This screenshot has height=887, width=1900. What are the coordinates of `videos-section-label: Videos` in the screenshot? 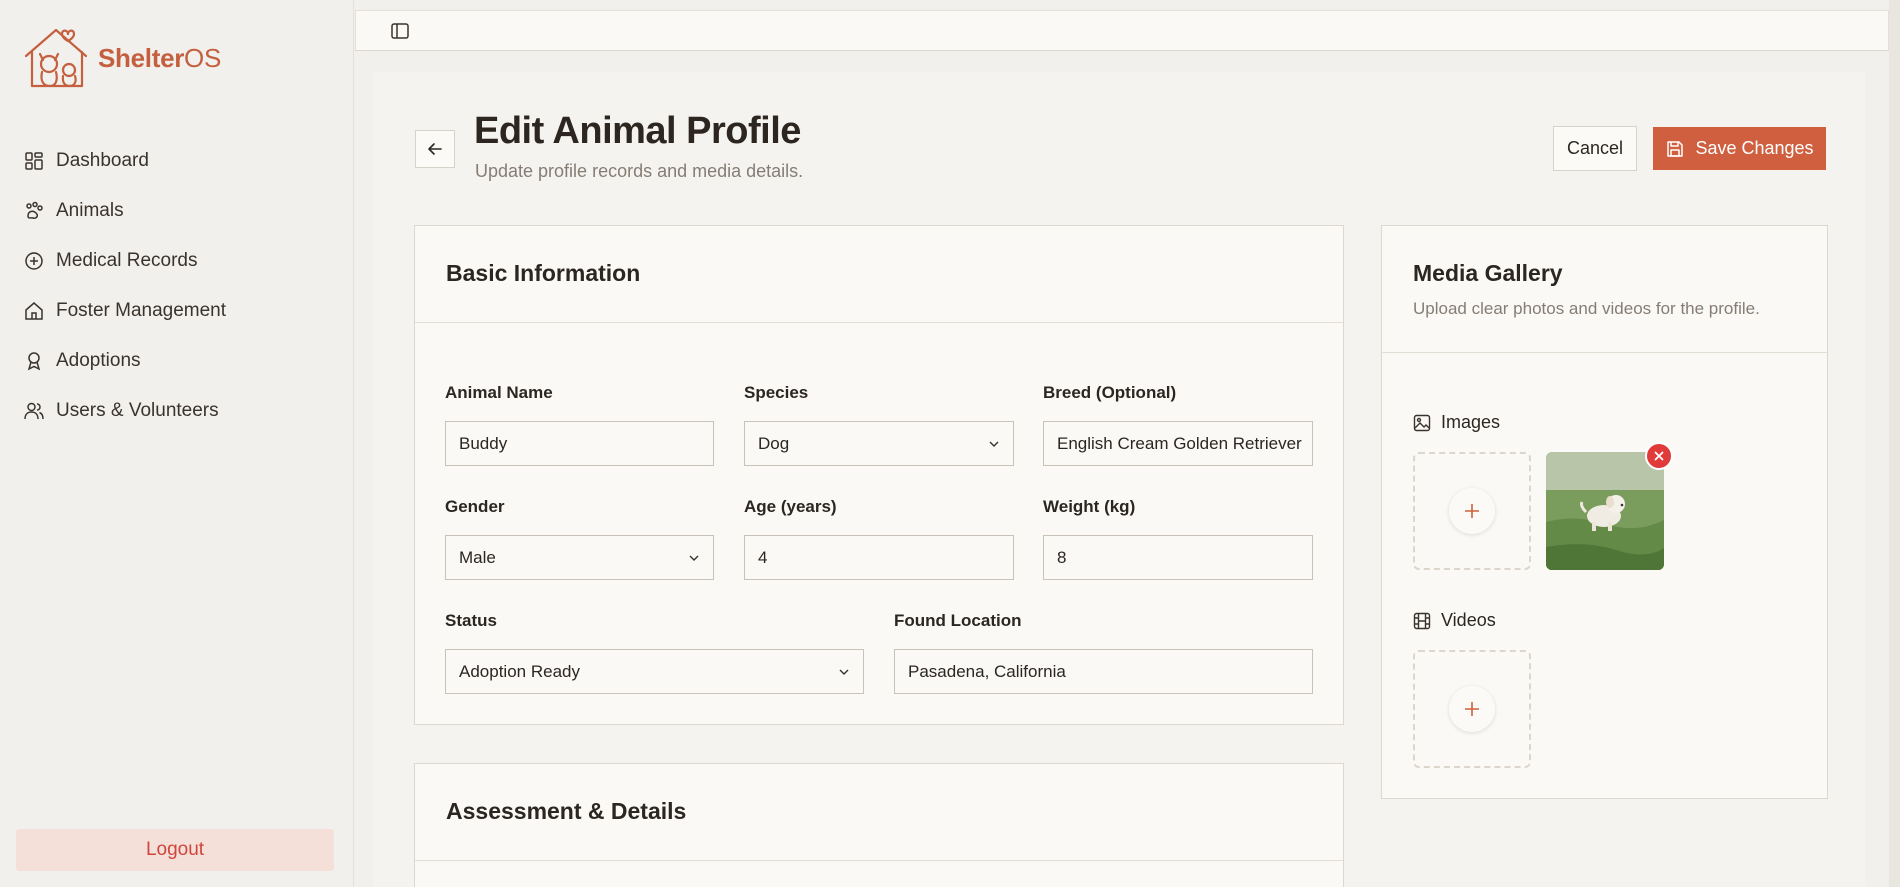 It's located at (1454, 620).